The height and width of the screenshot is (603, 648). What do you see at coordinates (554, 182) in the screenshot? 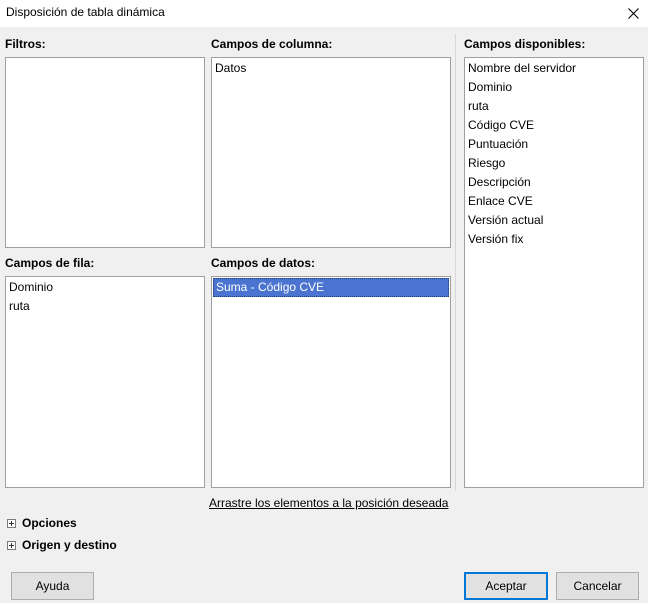
I see `list-item: Descripción` at bounding box center [554, 182].